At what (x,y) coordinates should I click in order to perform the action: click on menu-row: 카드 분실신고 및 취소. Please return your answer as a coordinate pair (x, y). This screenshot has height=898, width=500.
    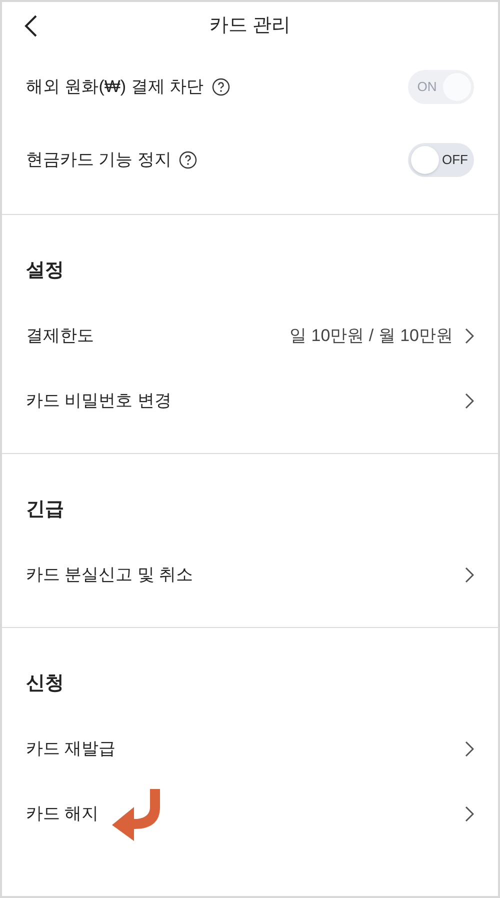
    Looking at the image, I should click on (250, 574).